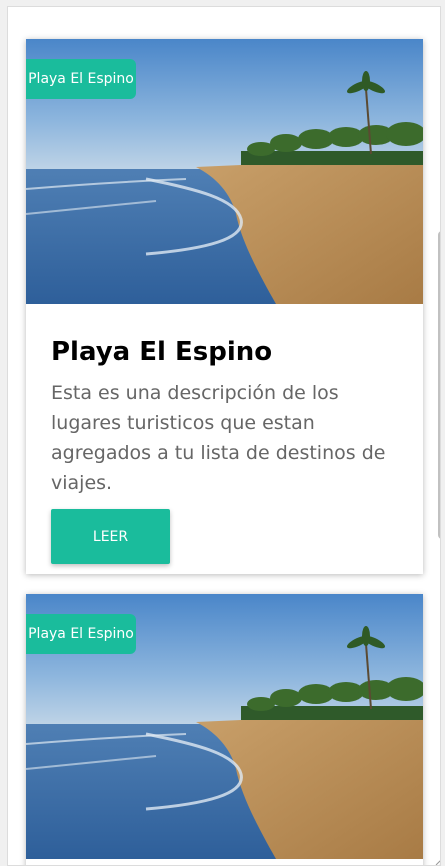 The image size is (445, 866). I want to click on scrollbar-thumb, so click(439, 385).